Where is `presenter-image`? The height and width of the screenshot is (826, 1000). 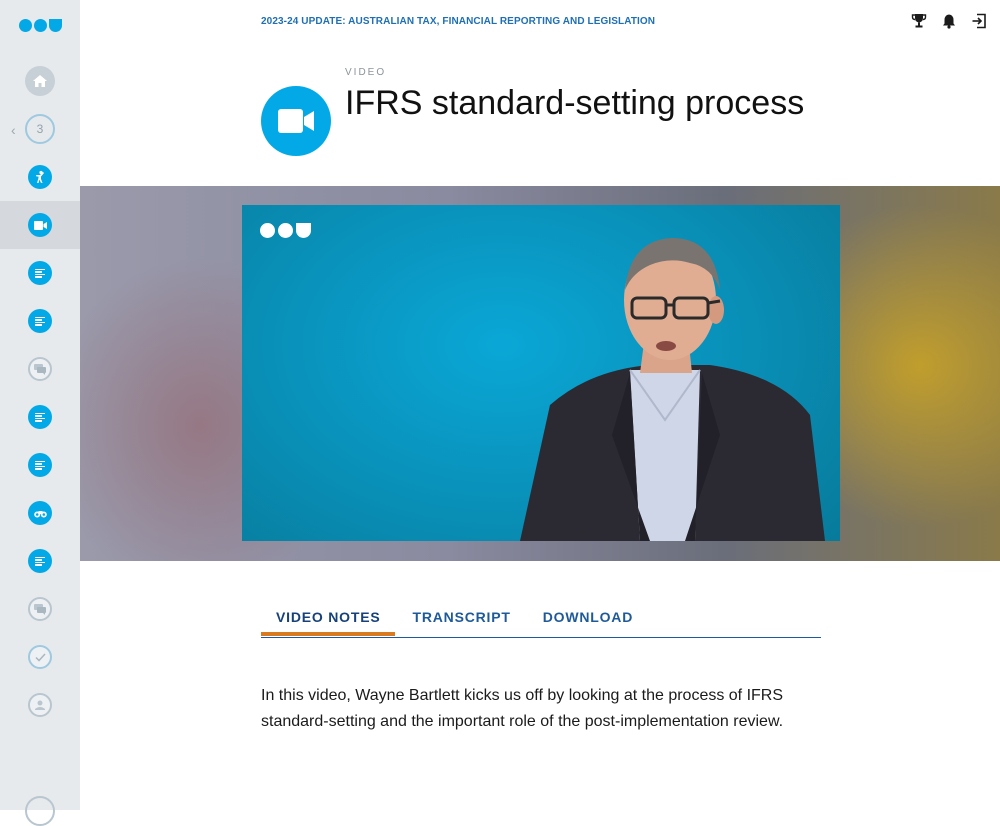 presenter-image is located at coordinates (672, 389).